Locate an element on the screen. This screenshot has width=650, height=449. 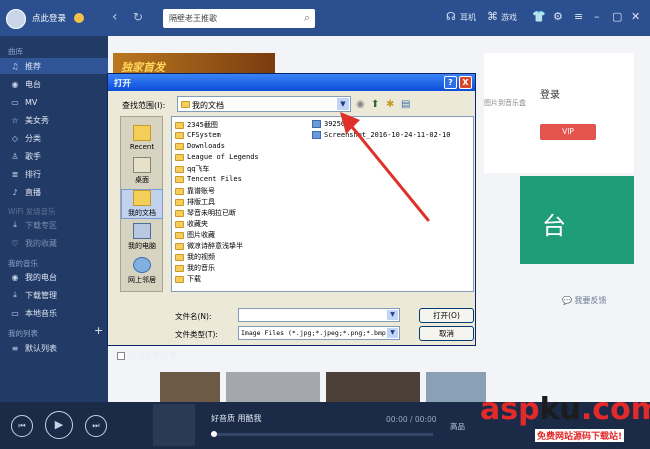
feedback-link: 💬 我要反馈 is located at coordinates (584, 300).